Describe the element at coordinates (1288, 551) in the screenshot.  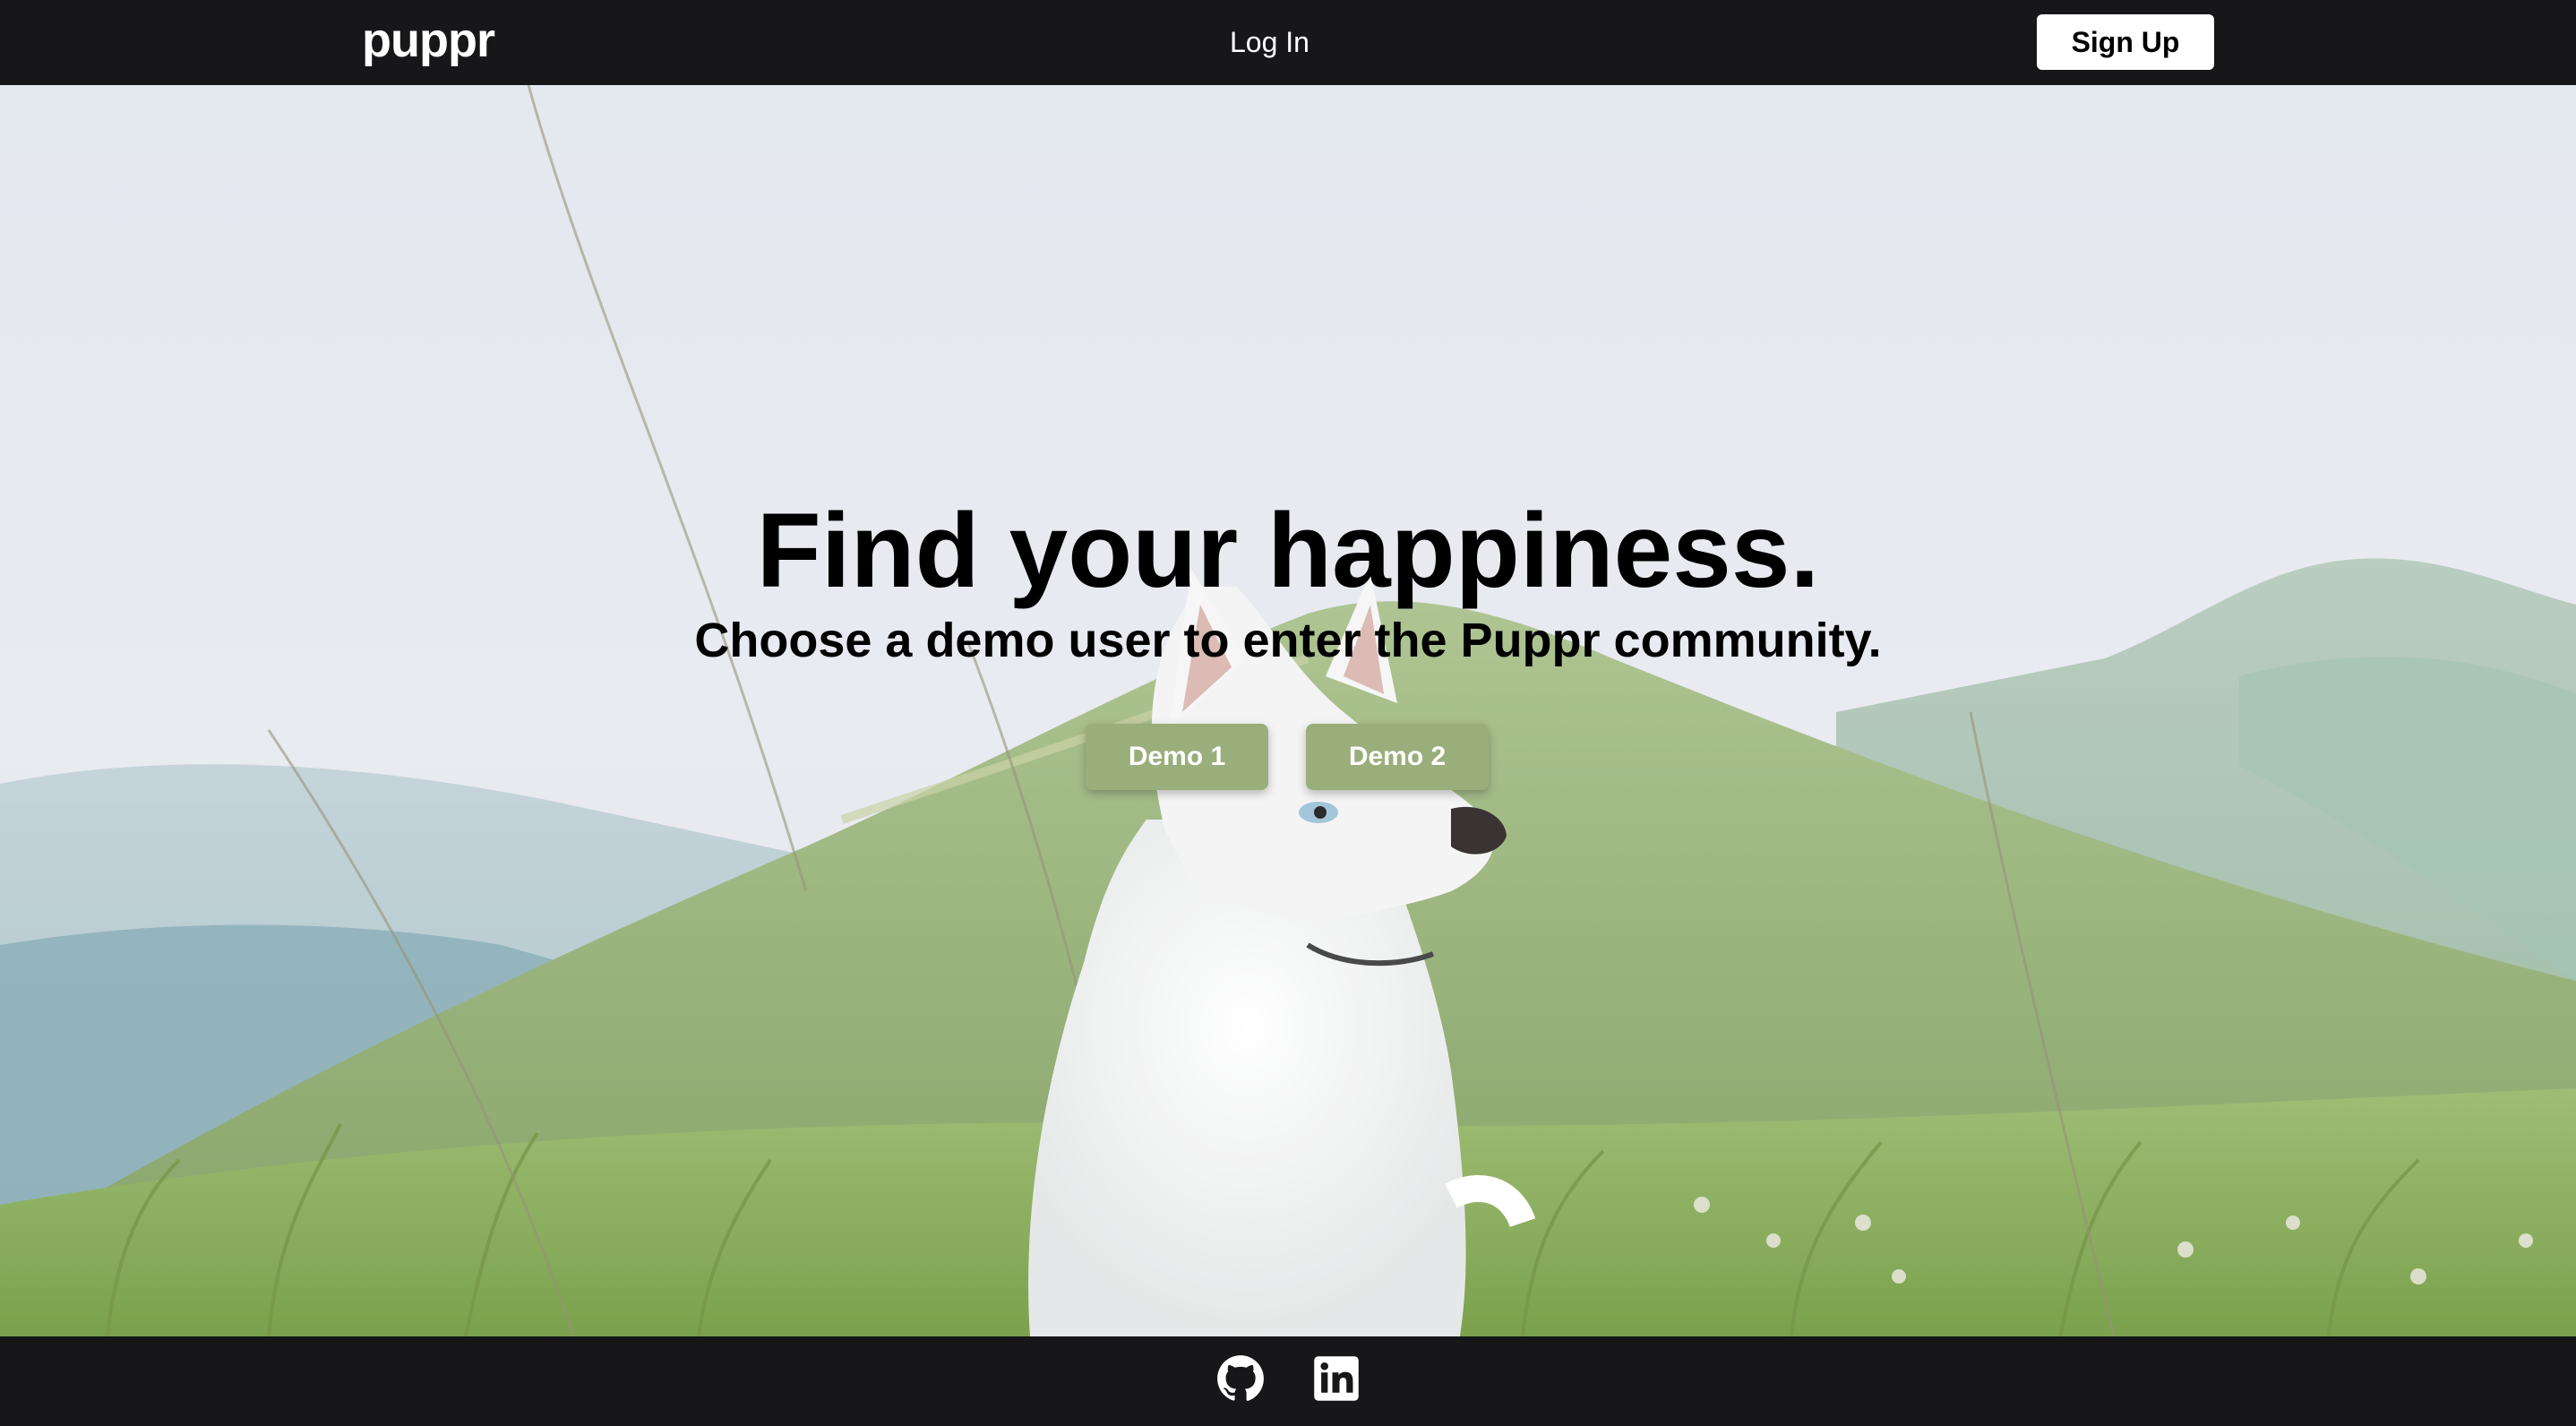
I see `hero-title: Find your happiness.` at that location.